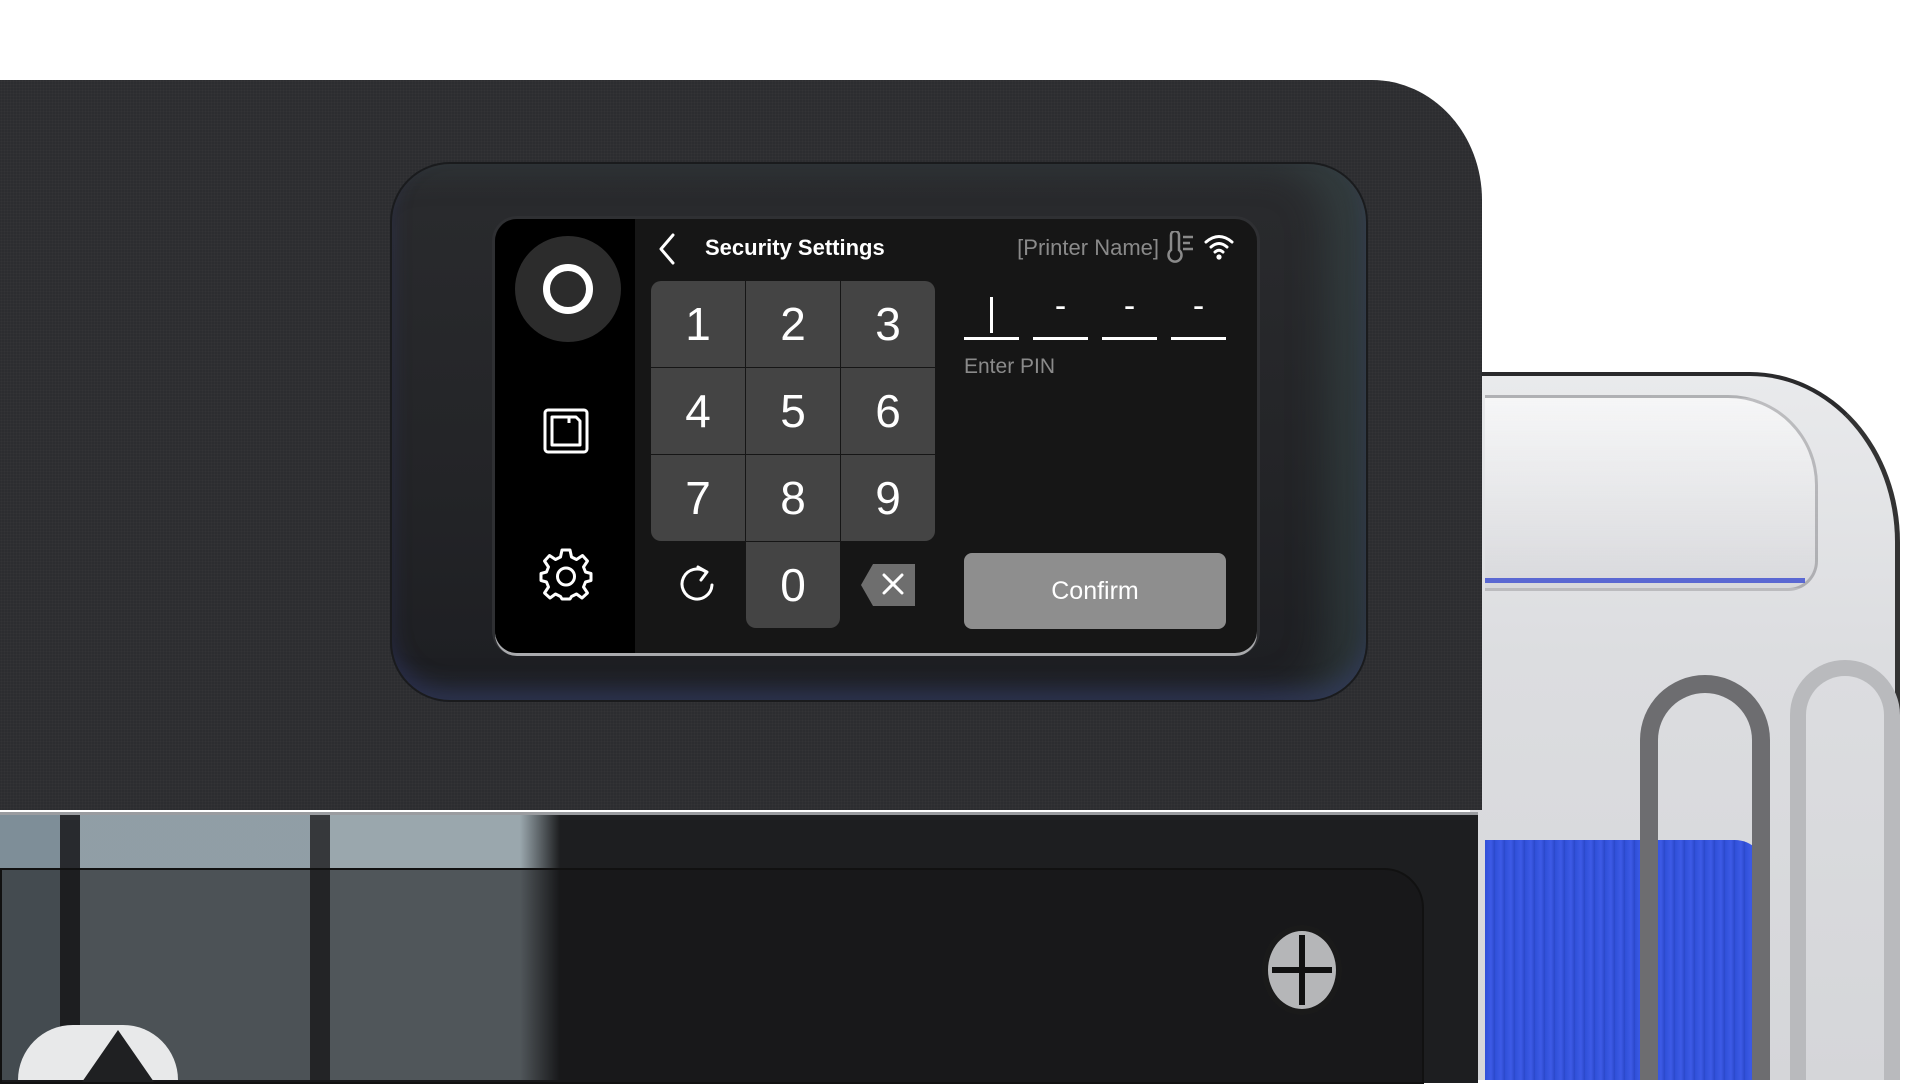 The height and width of the screenshot is (1084, 1920). I want to click on refresh-icon, so click(697, 583).